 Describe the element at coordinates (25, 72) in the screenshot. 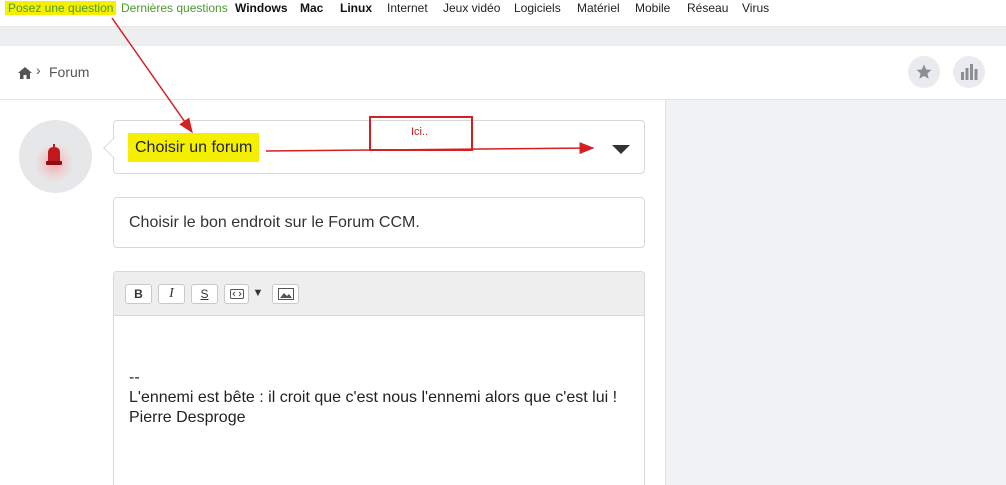

I see `home-icon` at that location.